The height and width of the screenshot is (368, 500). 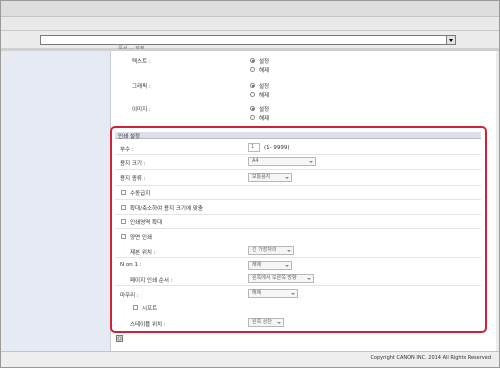 I want to click on duplex-label: 양면 인쇄, so click(x=141, y=238).